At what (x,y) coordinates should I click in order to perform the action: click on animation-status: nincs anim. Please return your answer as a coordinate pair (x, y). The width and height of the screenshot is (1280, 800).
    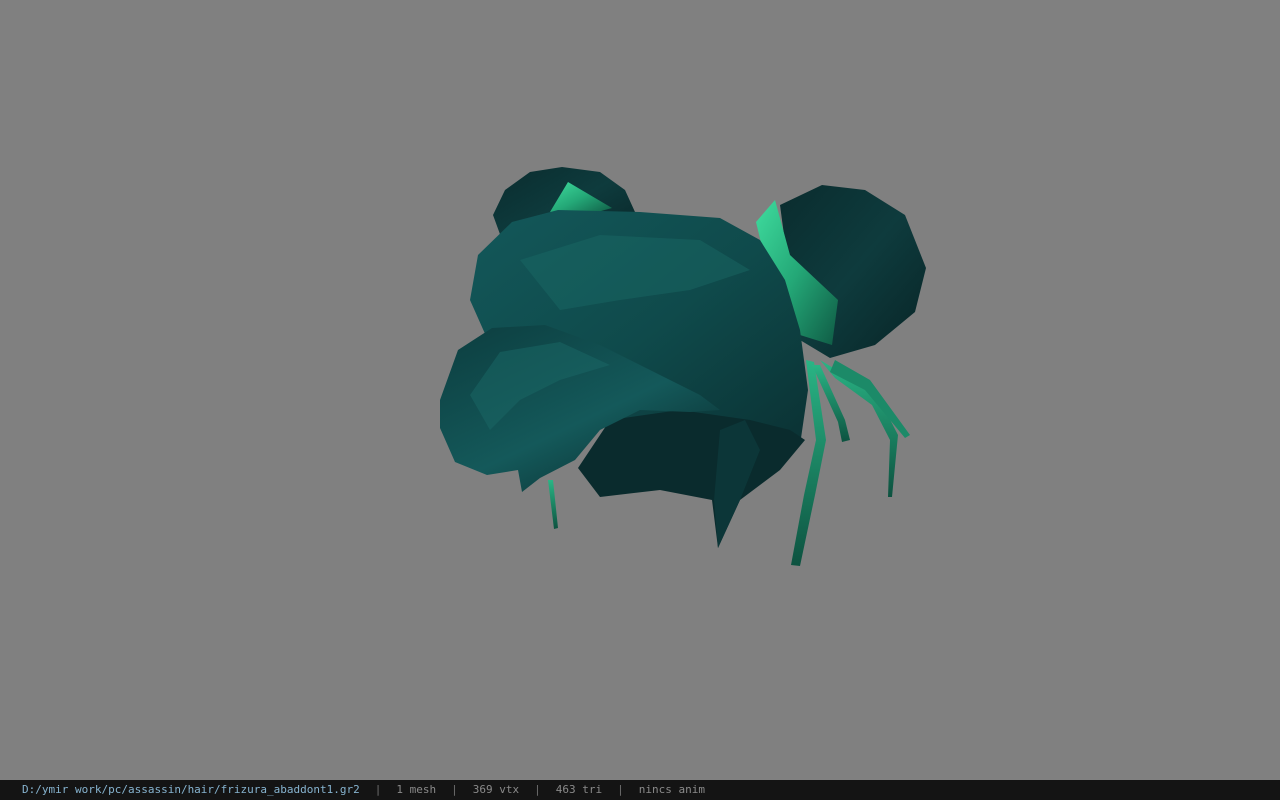
    Looking at the image, I should click on (671, 789).